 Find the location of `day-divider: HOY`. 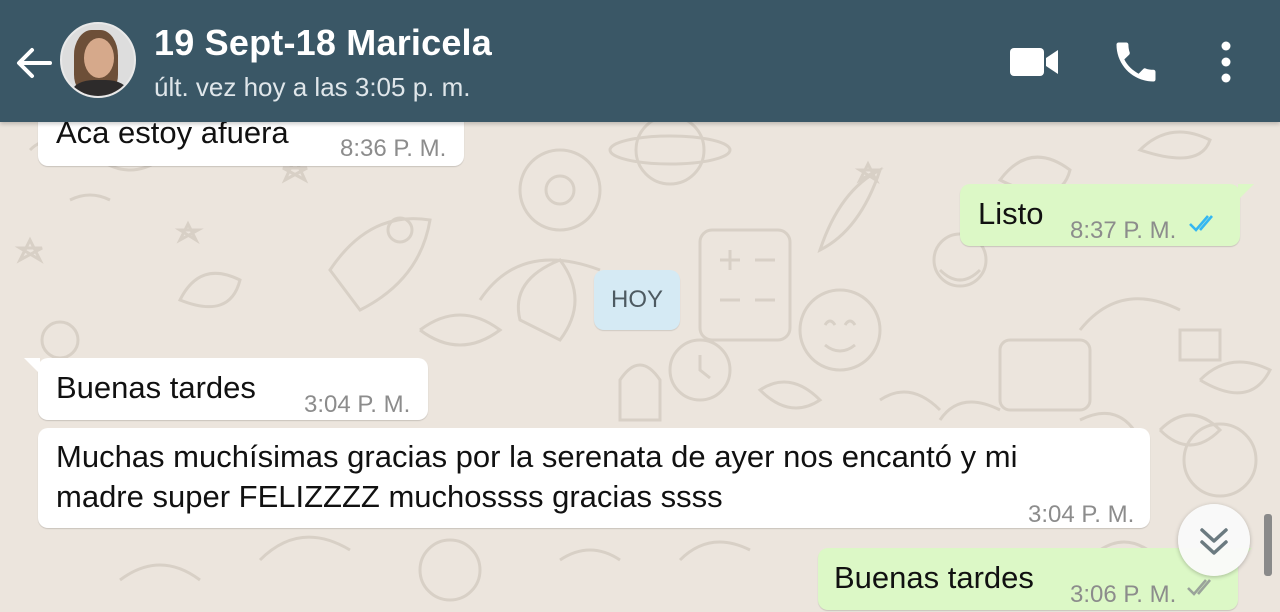

day-divider: HOY is located at coordinates (637, 300).